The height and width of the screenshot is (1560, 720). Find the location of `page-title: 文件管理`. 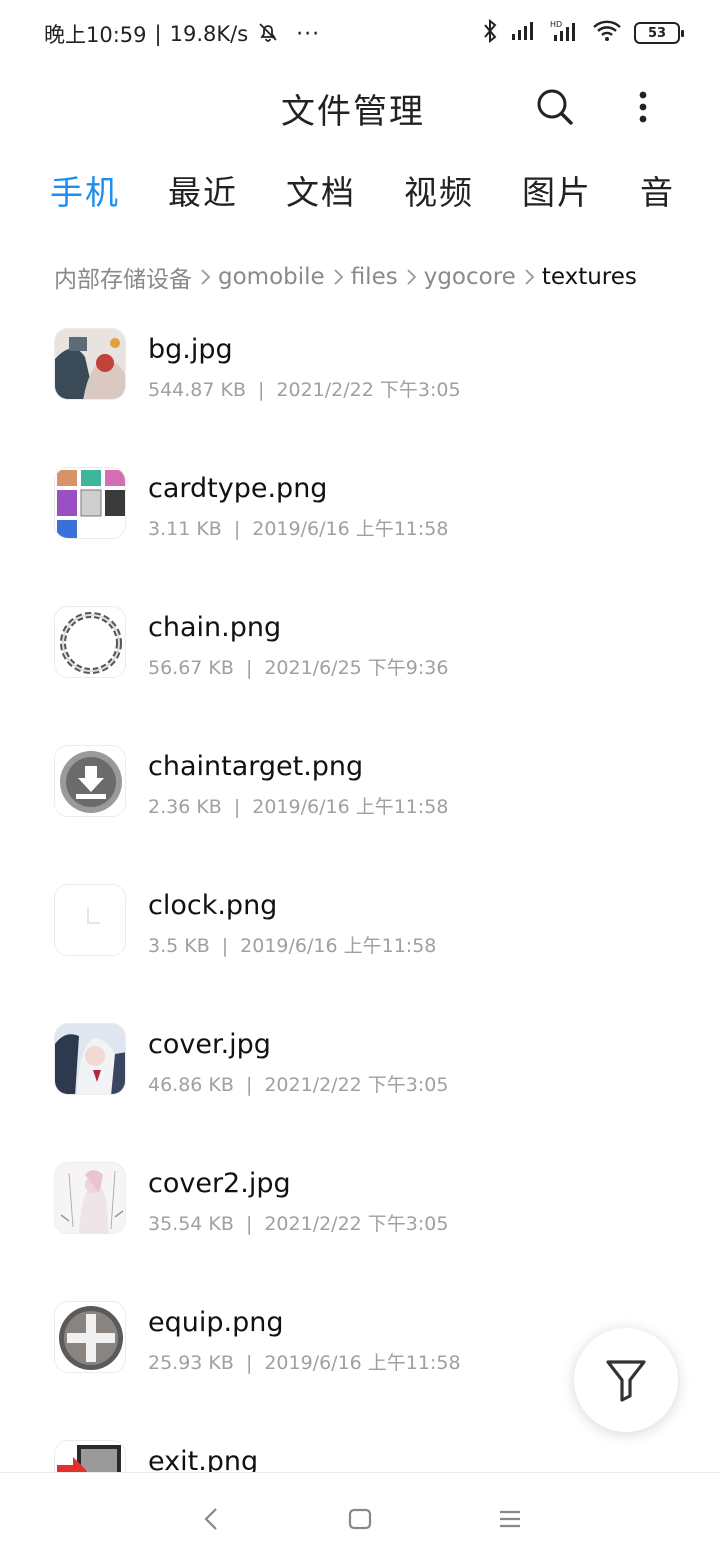

page-title: 文件管理 is located at coordinates (353, 112).